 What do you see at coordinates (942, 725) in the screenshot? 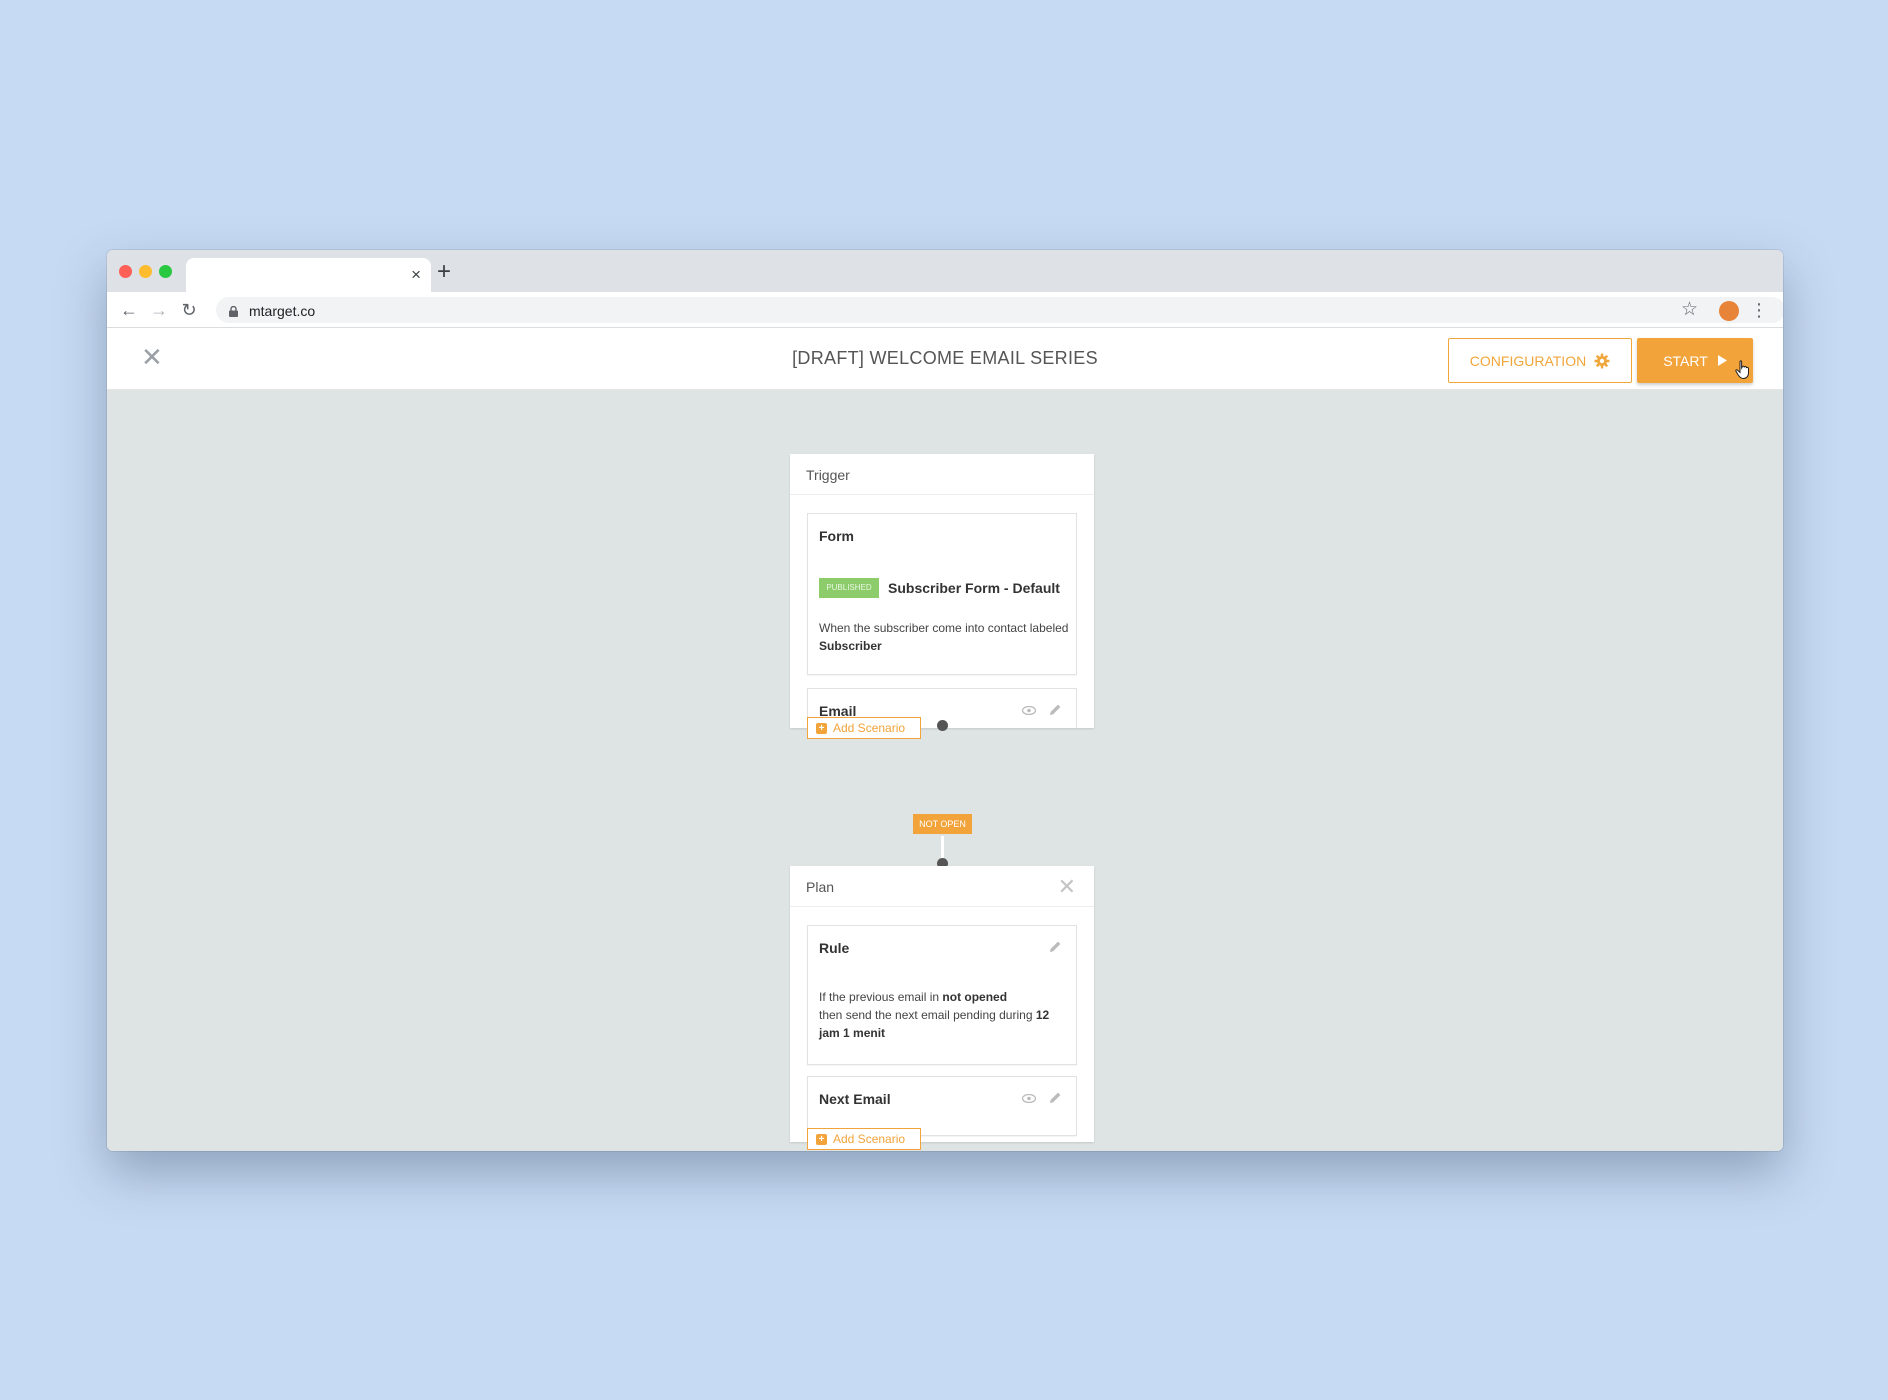
I see `connector-dot-top` at bounding box center [942, 725].